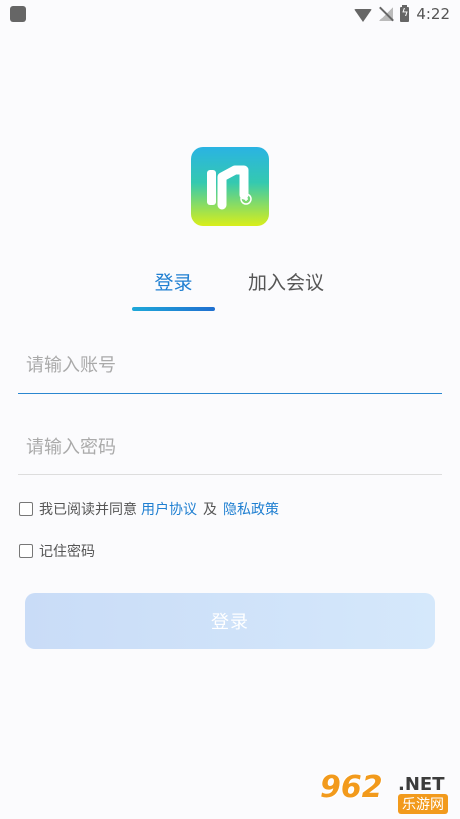 This screenshot has height=819, width=460. I want to click on password-input, so click(230, 447).